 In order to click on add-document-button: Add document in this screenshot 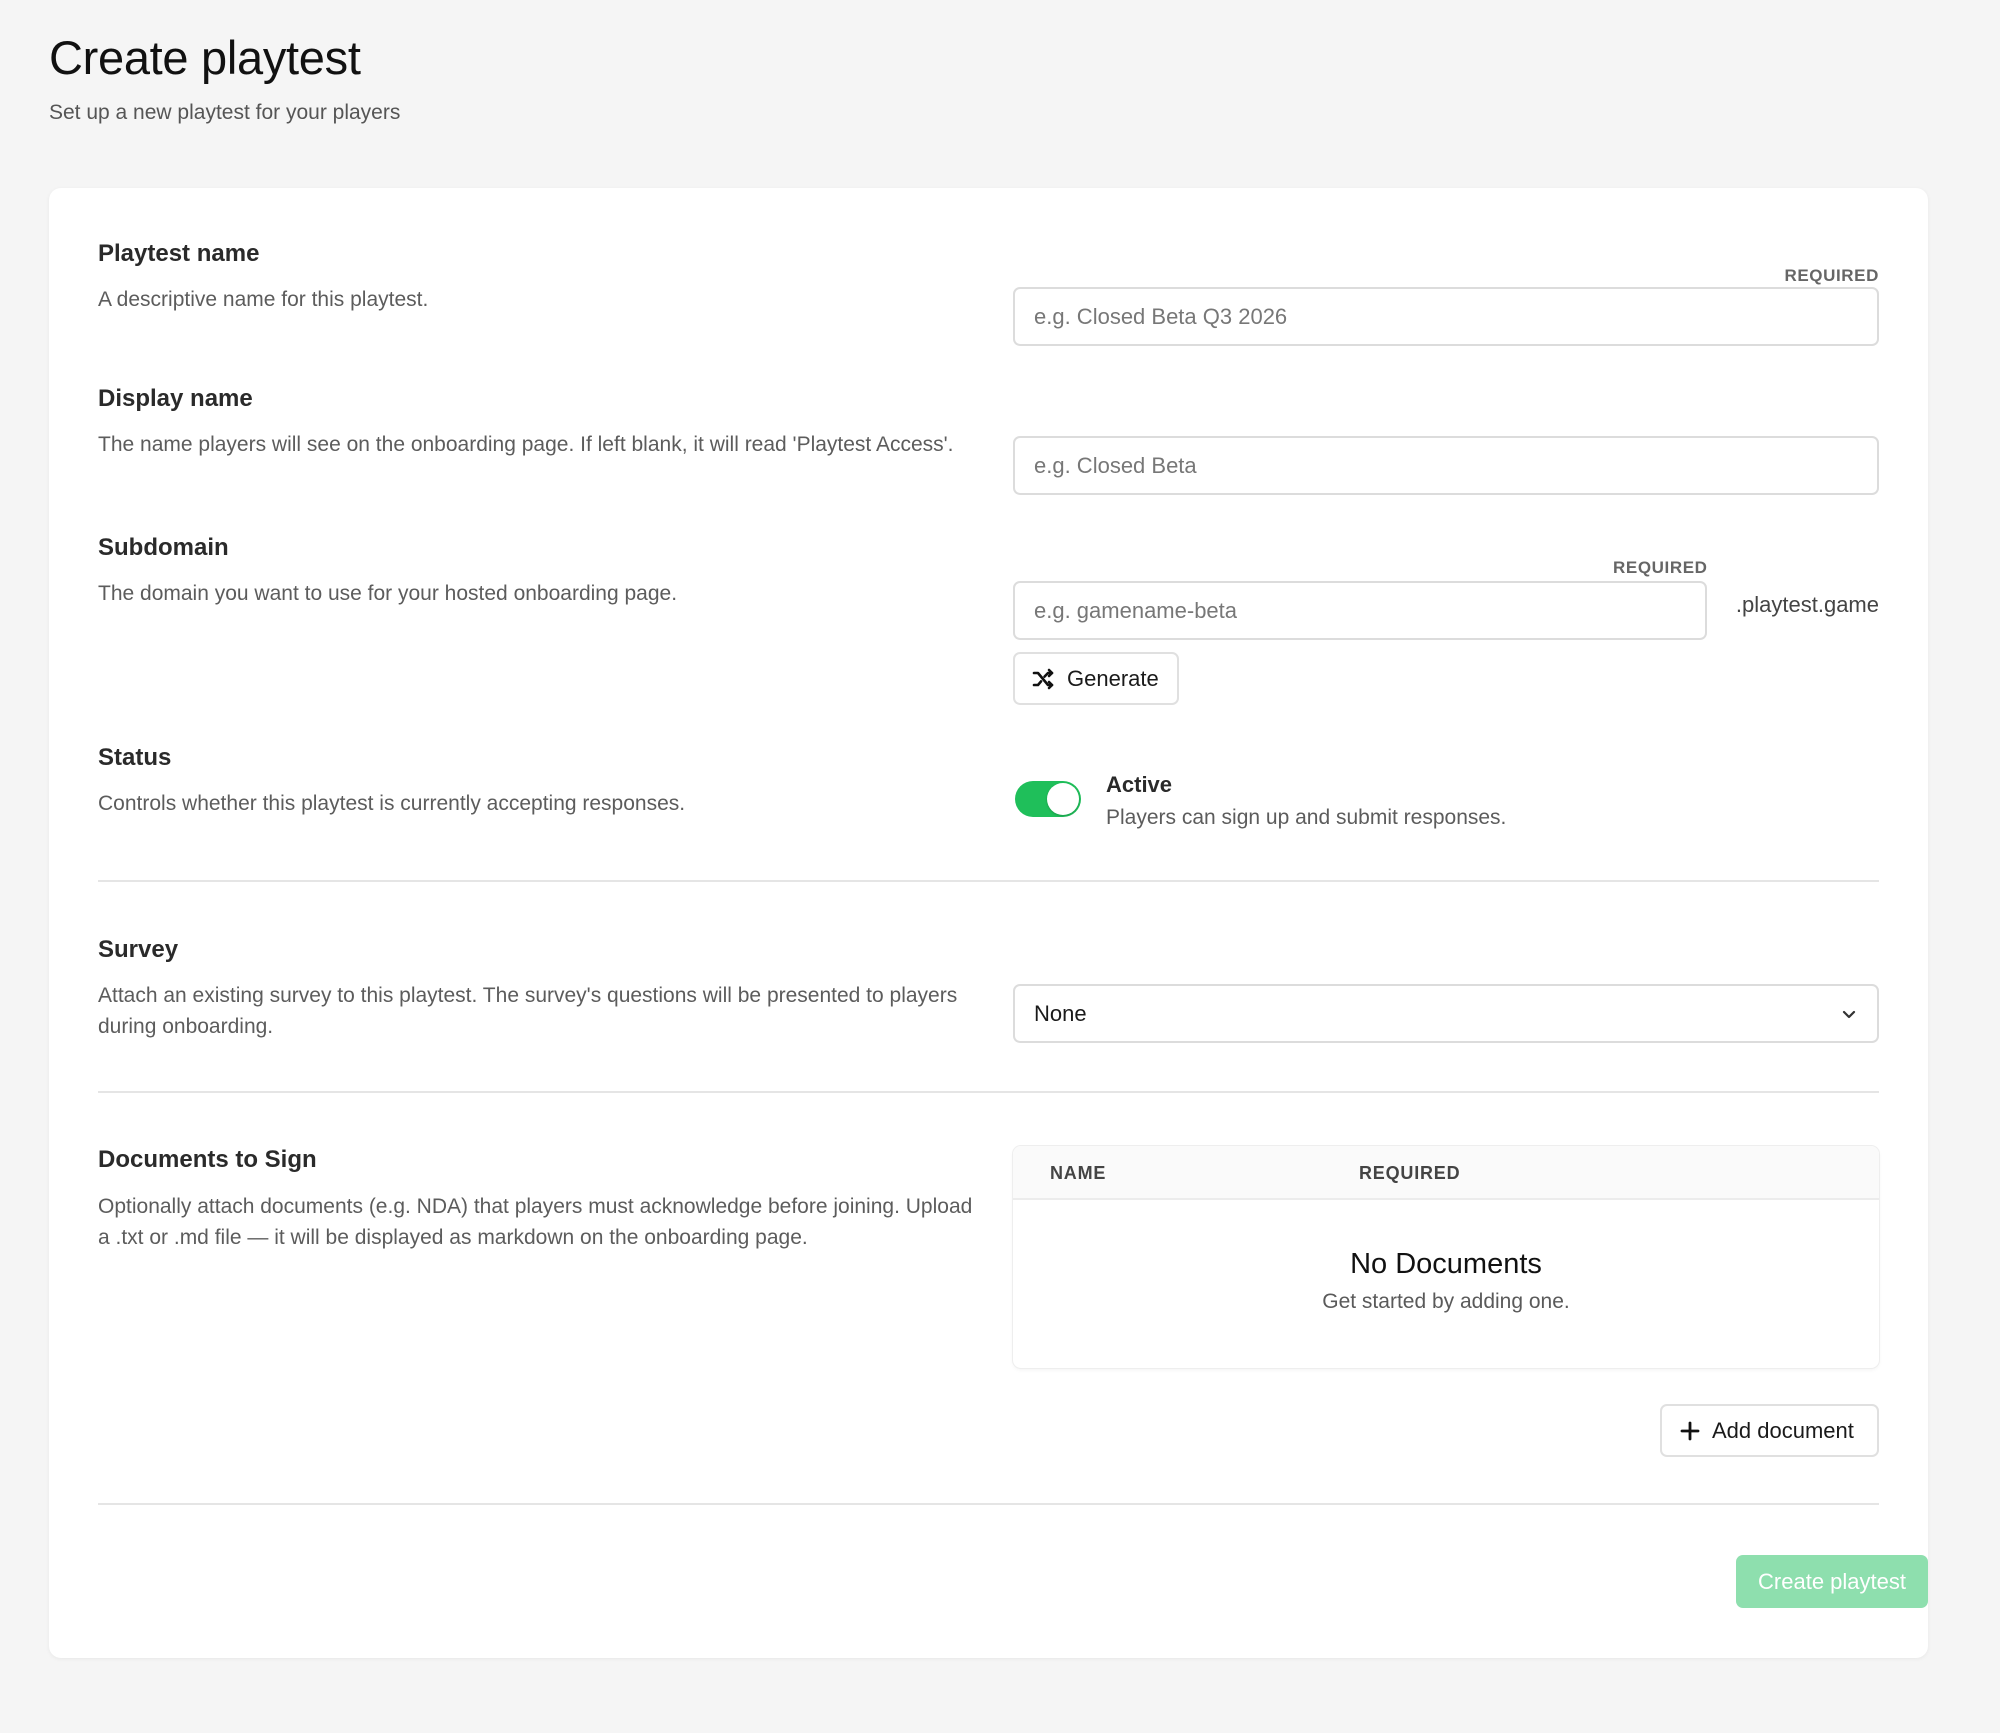, I will do `click(1769, 1430)`.